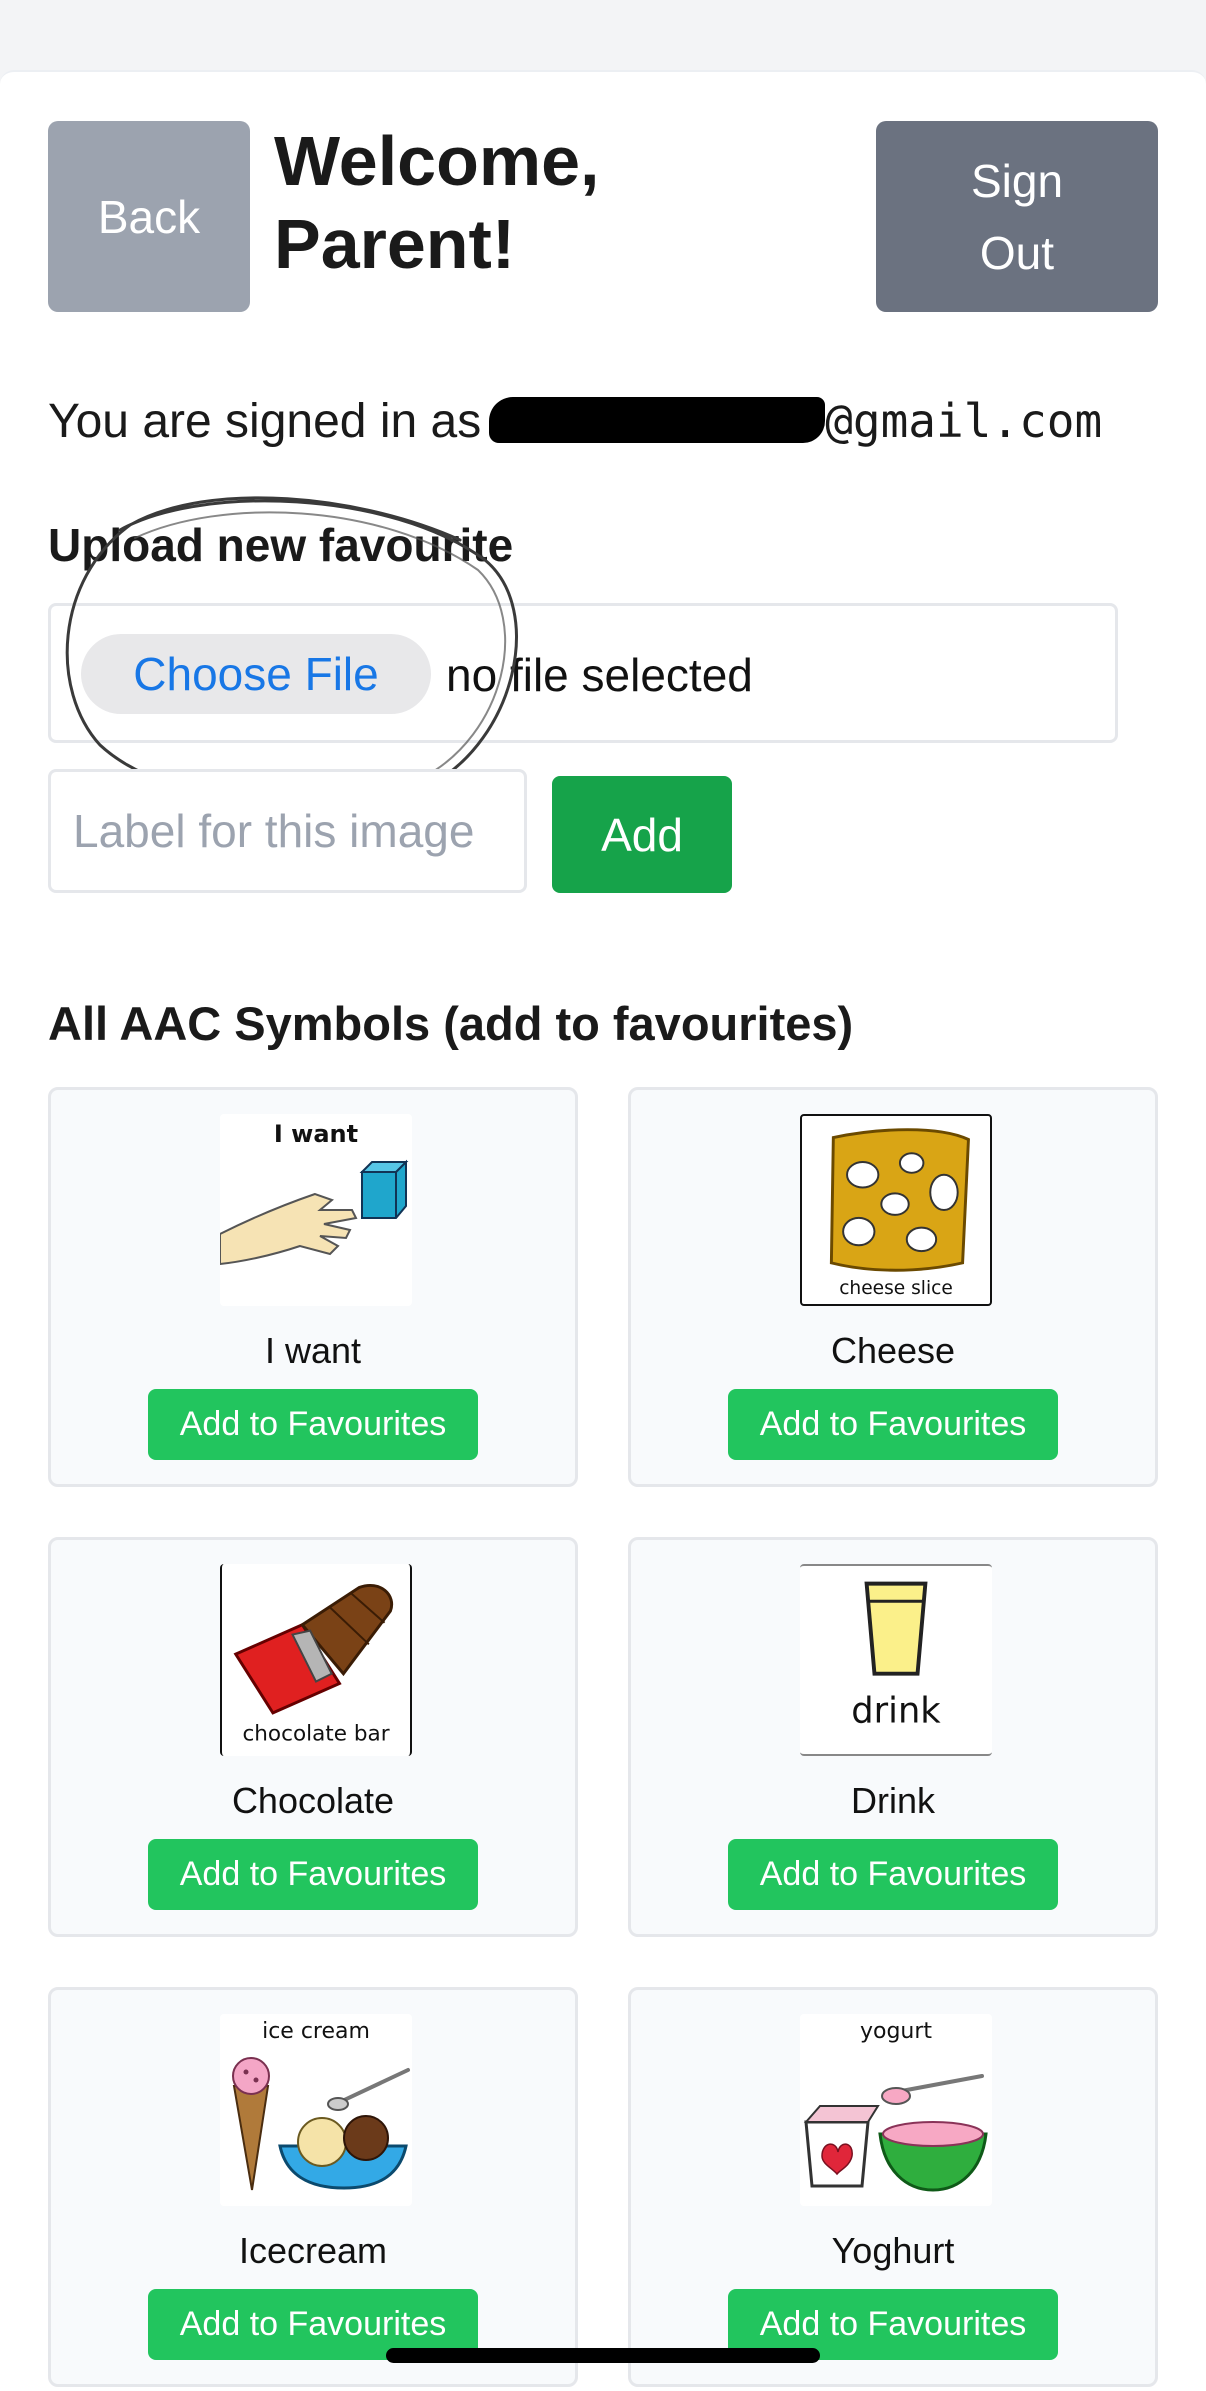 Image resolution: width=1206 pixels, height=2391 pixels. I want to click on sign-out-button: Sign Out, so click(1017, 216).